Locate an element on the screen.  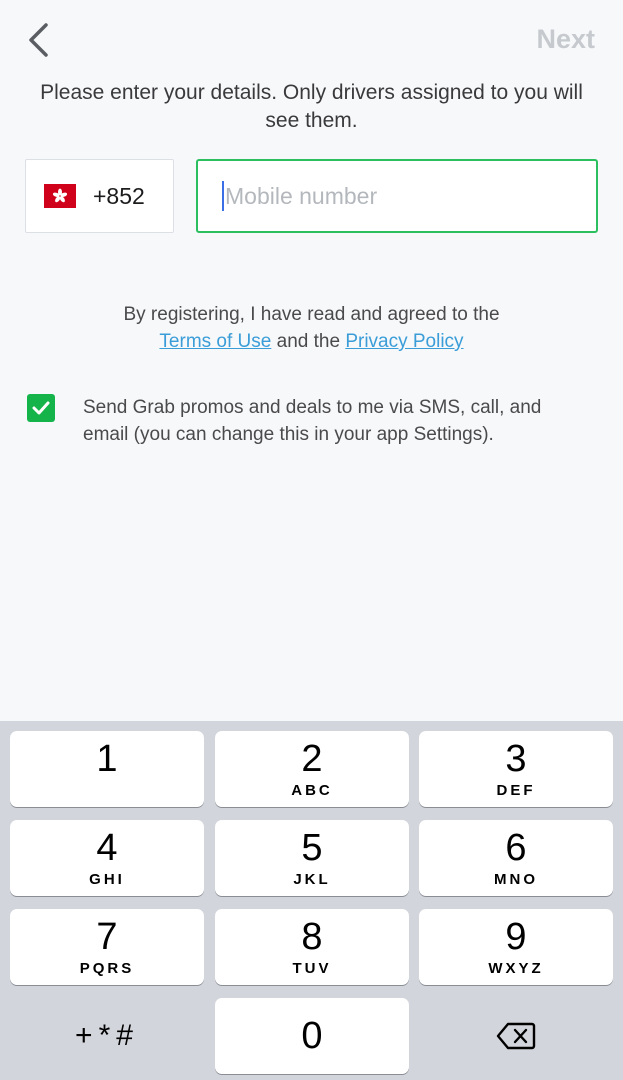
key-digit: 6 is located at coordinates (516, 848).